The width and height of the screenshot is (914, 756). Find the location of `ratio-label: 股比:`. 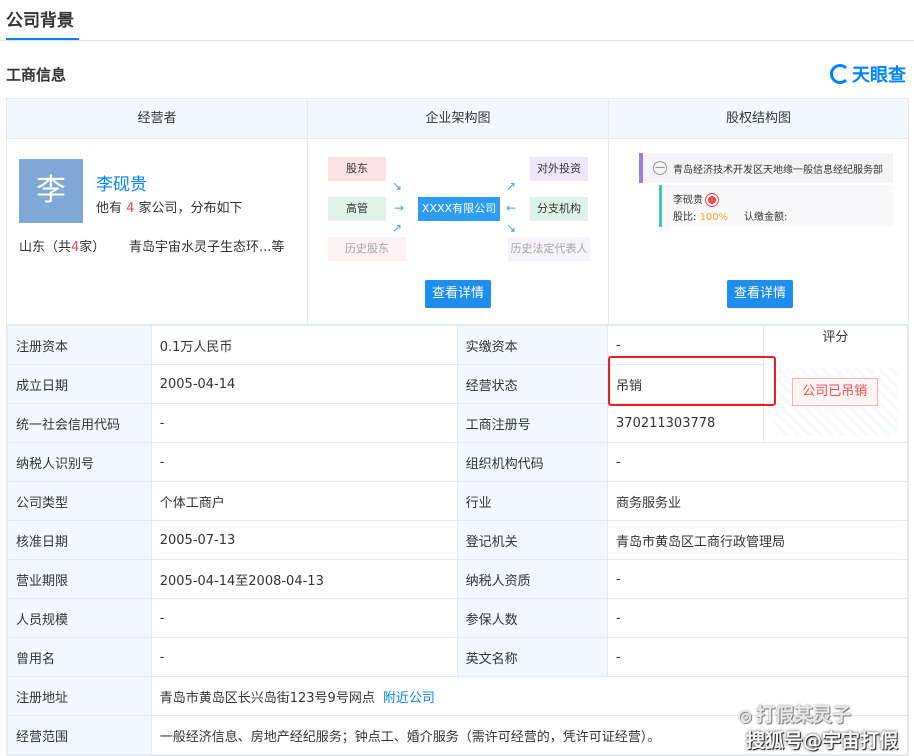

ratio-label: 股比: is located at coordinates (685, 217).